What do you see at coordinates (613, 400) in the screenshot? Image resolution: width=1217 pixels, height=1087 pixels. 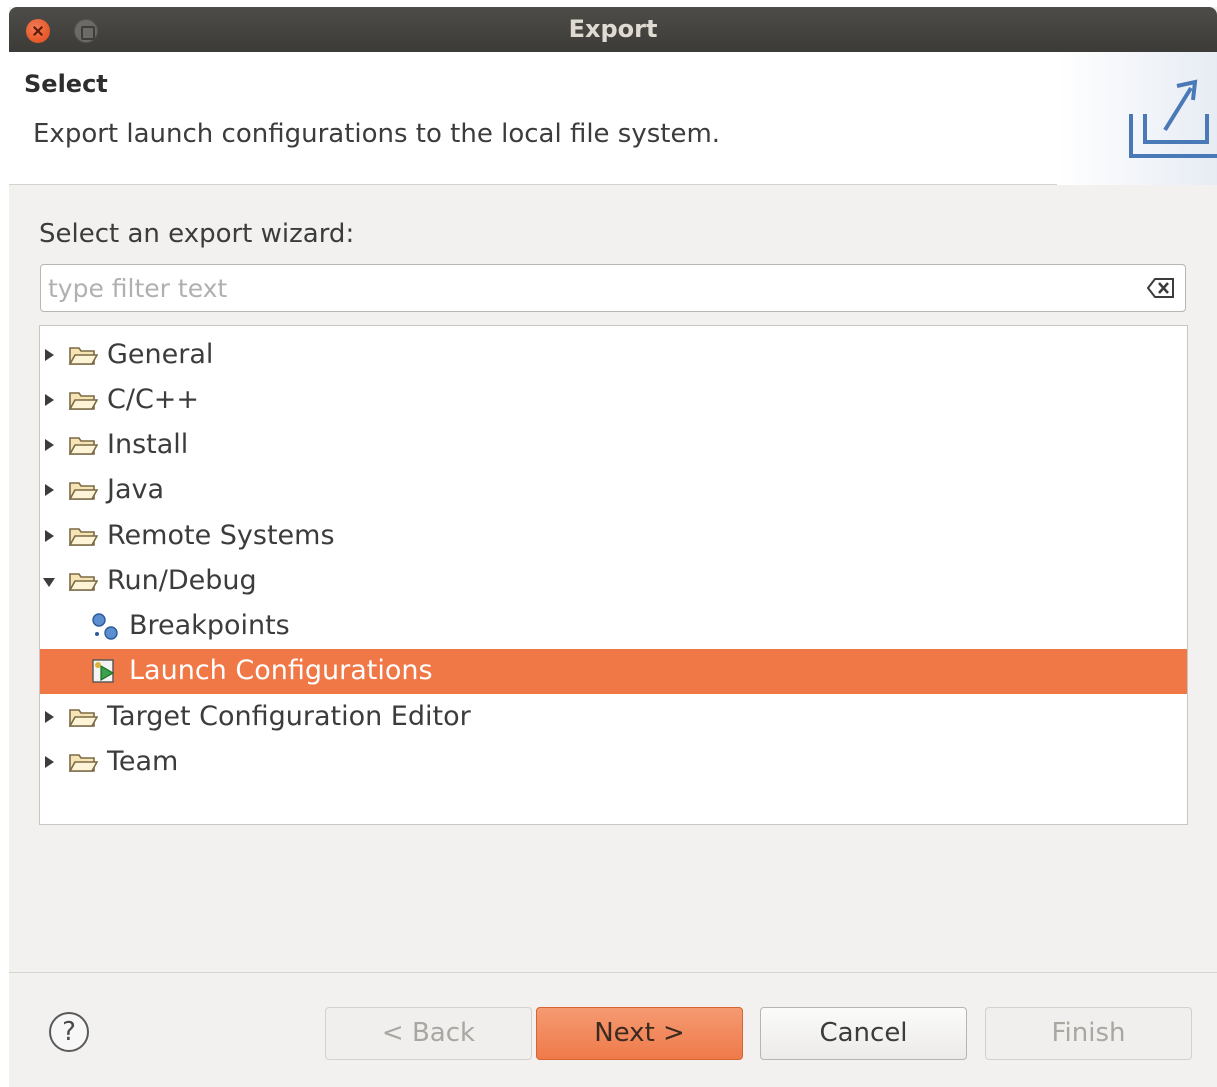 I see `tree-item-cpp: C/C++` at bounding box center [613, 400].